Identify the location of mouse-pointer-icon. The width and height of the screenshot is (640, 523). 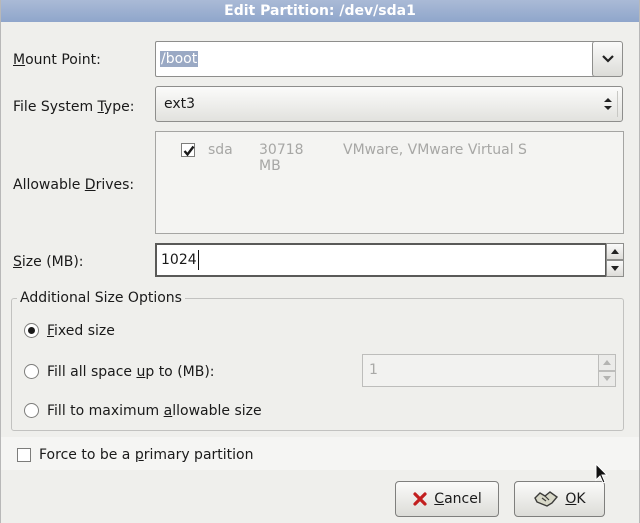
(602, 473).